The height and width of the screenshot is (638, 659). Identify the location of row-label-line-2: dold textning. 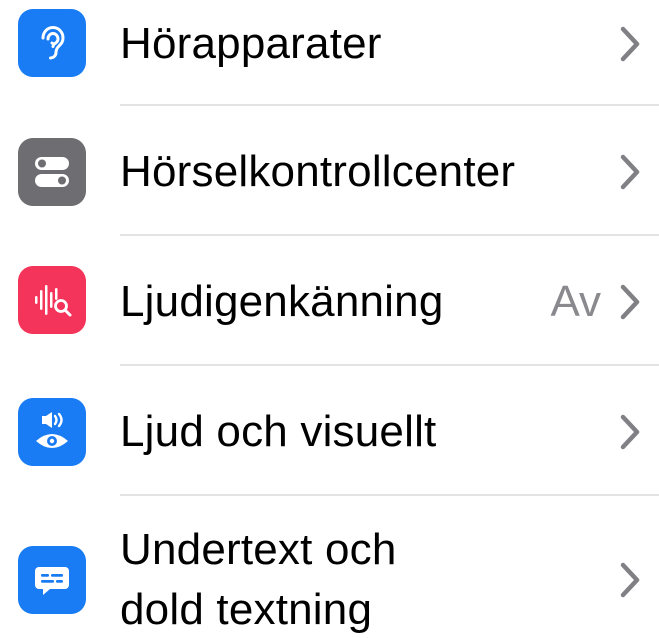
(246, 609).